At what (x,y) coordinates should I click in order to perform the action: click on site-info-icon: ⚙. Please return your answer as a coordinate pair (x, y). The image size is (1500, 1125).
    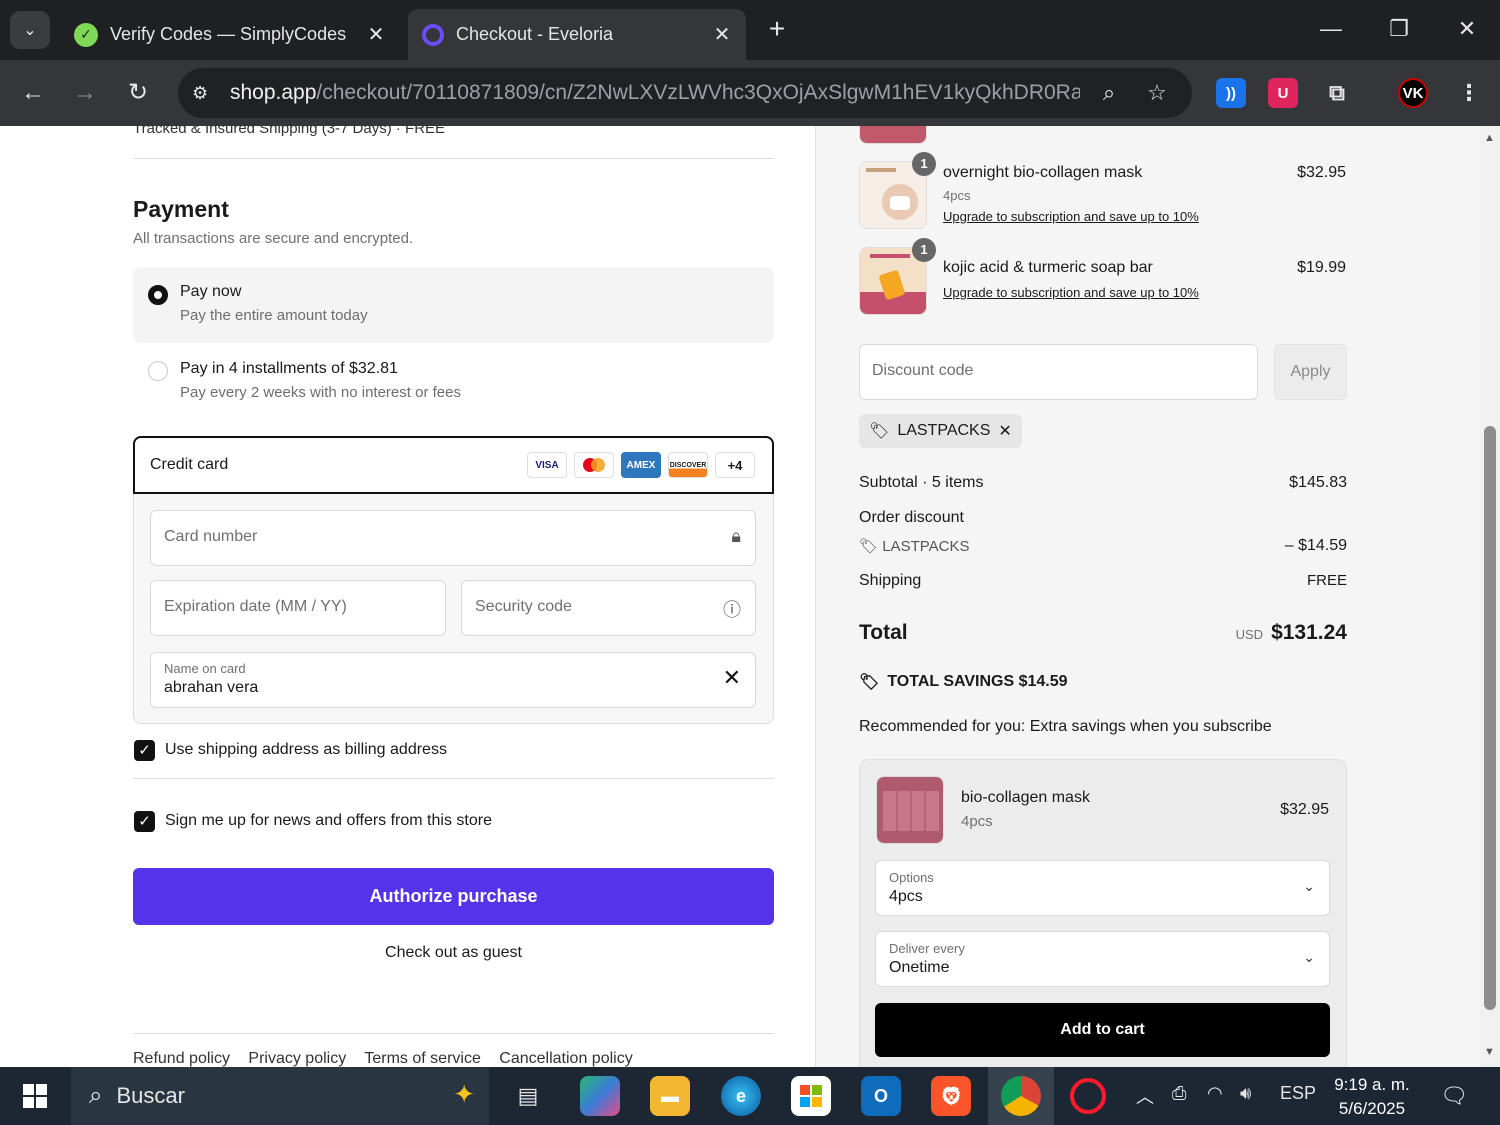
    Looking at the image, I should click on (205, 93).